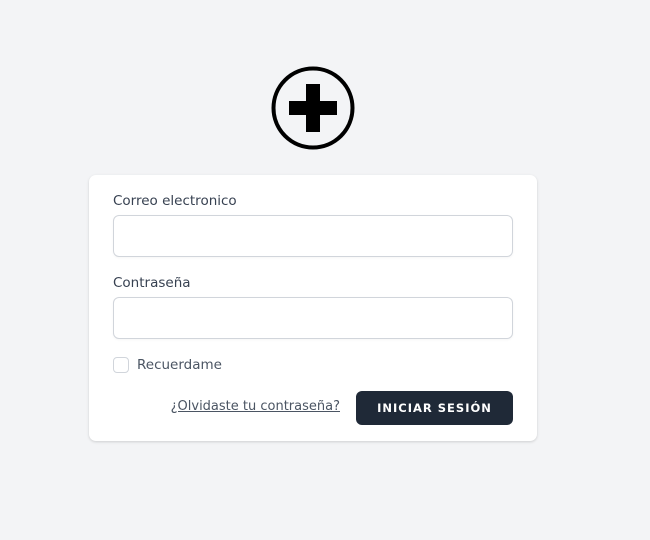 Image resolution: width=650 pixels, height=540 pixels. What do you see at coordinates (255, 407) in the screenshot?
I see `forgot-password-link: ¿Olvidaste tu contraseña?` at bounding box center [255, 407].